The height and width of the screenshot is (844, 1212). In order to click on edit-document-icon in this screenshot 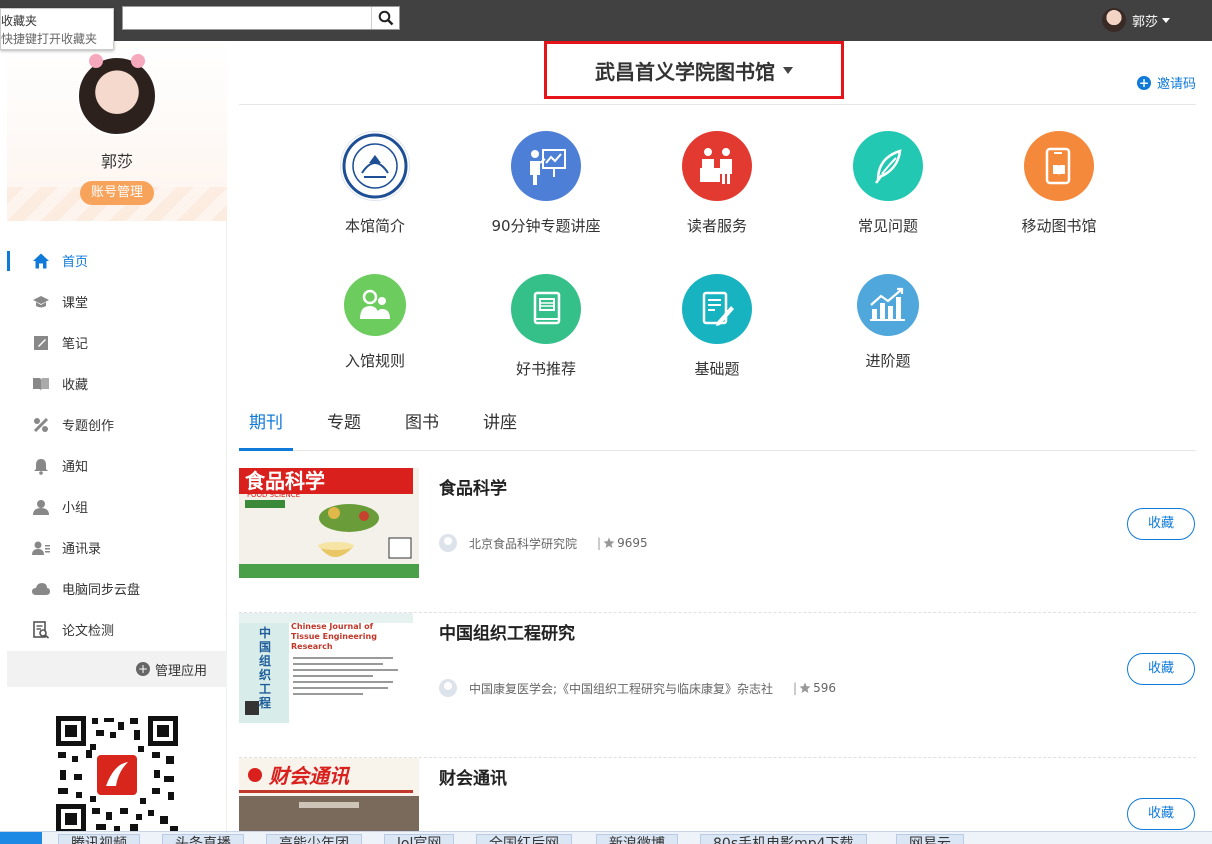, I will do `click(717, 309)`.